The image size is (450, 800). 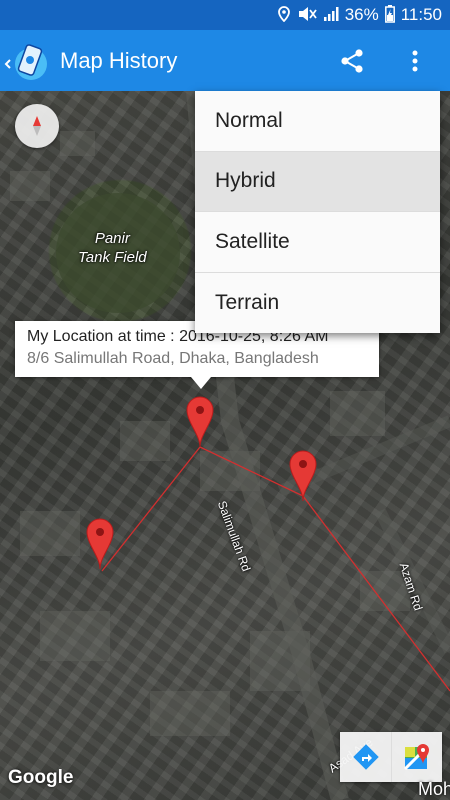 What do you see at coordinates (317, 181) in the screenshot?
I see `menu-item-hybrid: Hybrid` at bounding box center [317, 181].